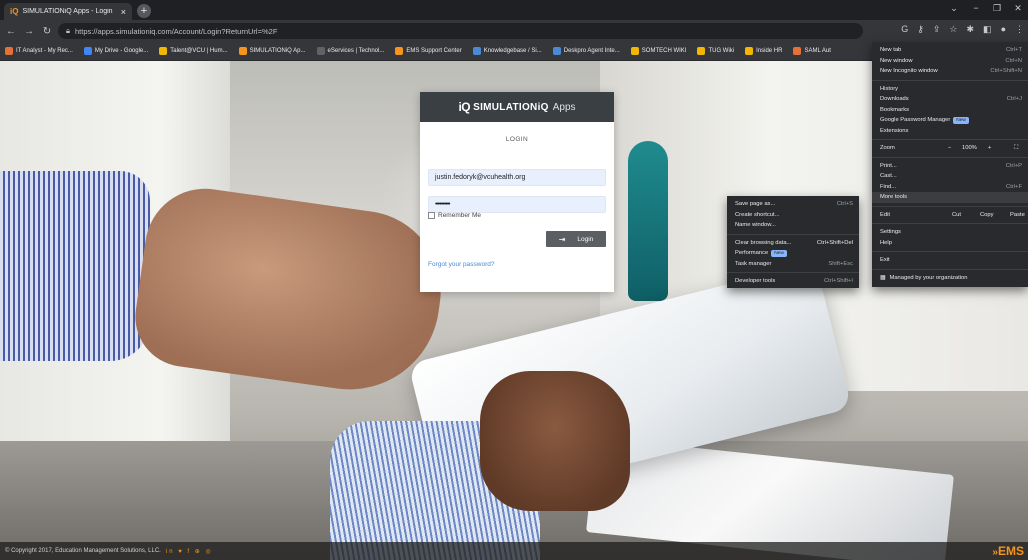 The height and width of the screenshot is (560, 1028). What do you see at coordinates (987, 29) in the screenshot?
I see `side-panel-icon: ◧` at bounding box center [987, 29].